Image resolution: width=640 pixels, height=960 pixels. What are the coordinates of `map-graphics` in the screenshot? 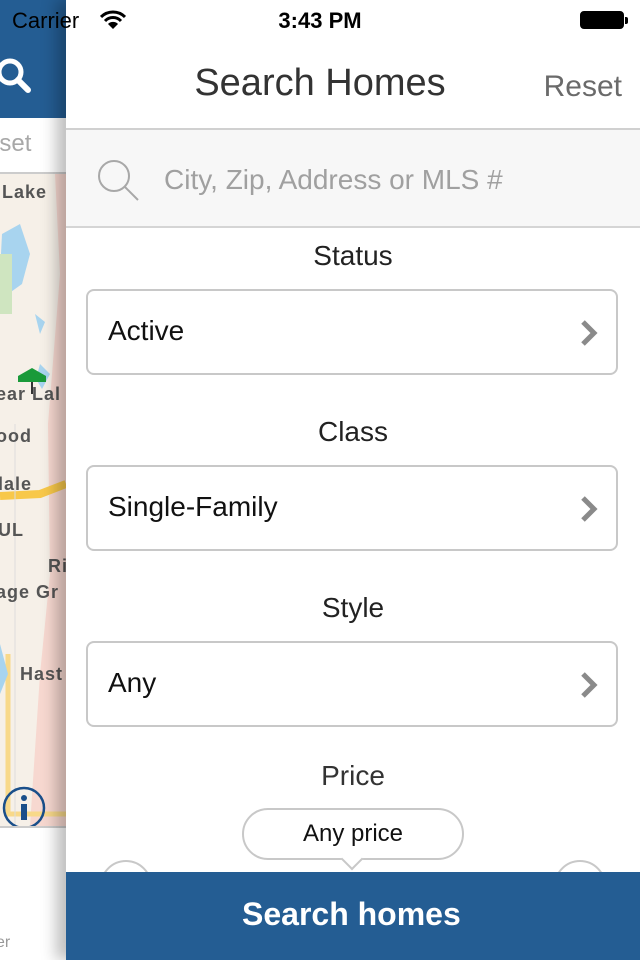 It's located at (33, 500).